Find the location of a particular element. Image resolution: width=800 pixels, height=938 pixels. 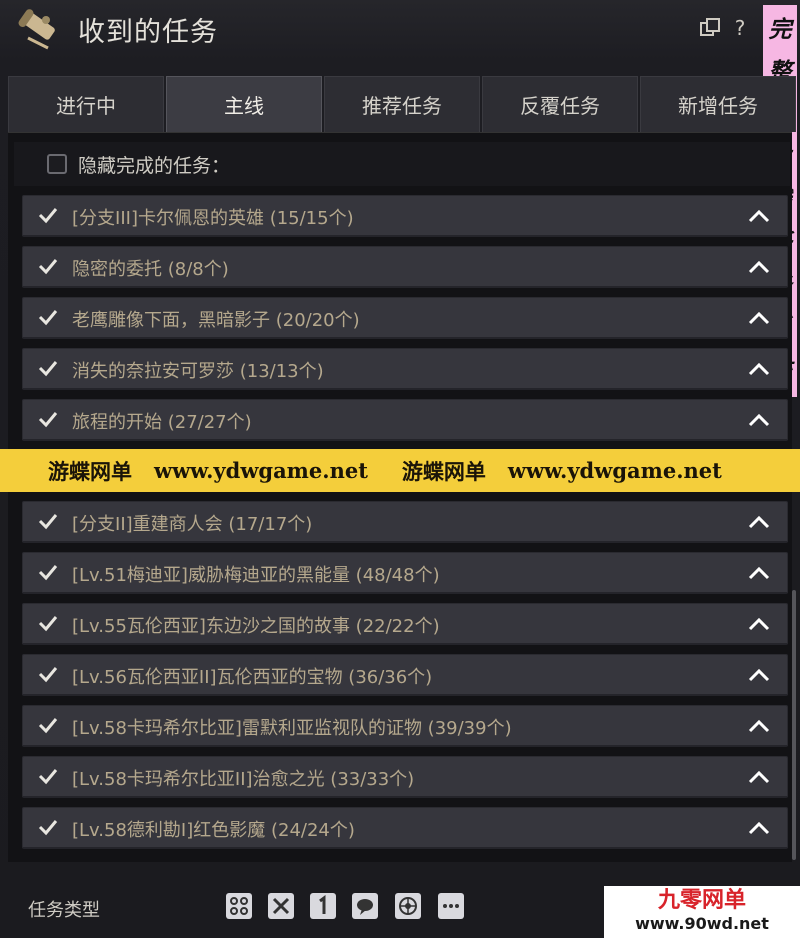

quest-row: 老鹰雕像下面，黑暗影子 (20/20个) is located at coordinates (405, 318).